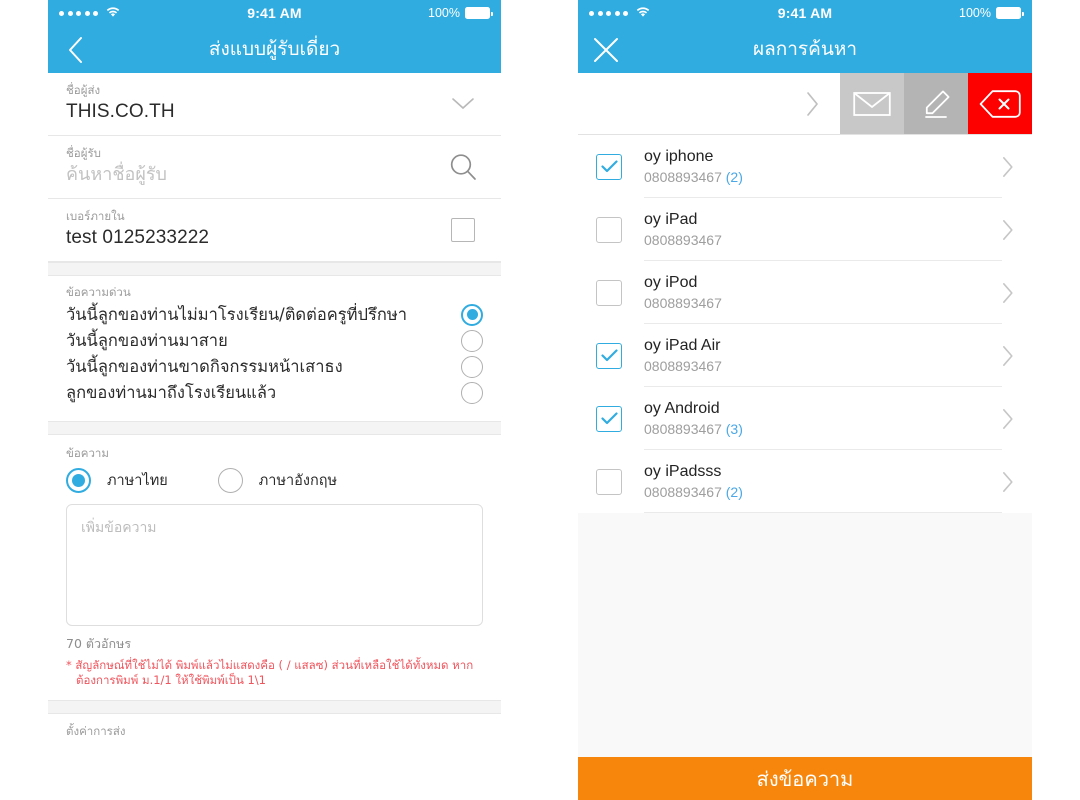  What do you see at coordinates (274, 726) in the screenshot?
I see `send-settings-section: ตั้งค่าการส่ง` at bounding box center [274, 726].